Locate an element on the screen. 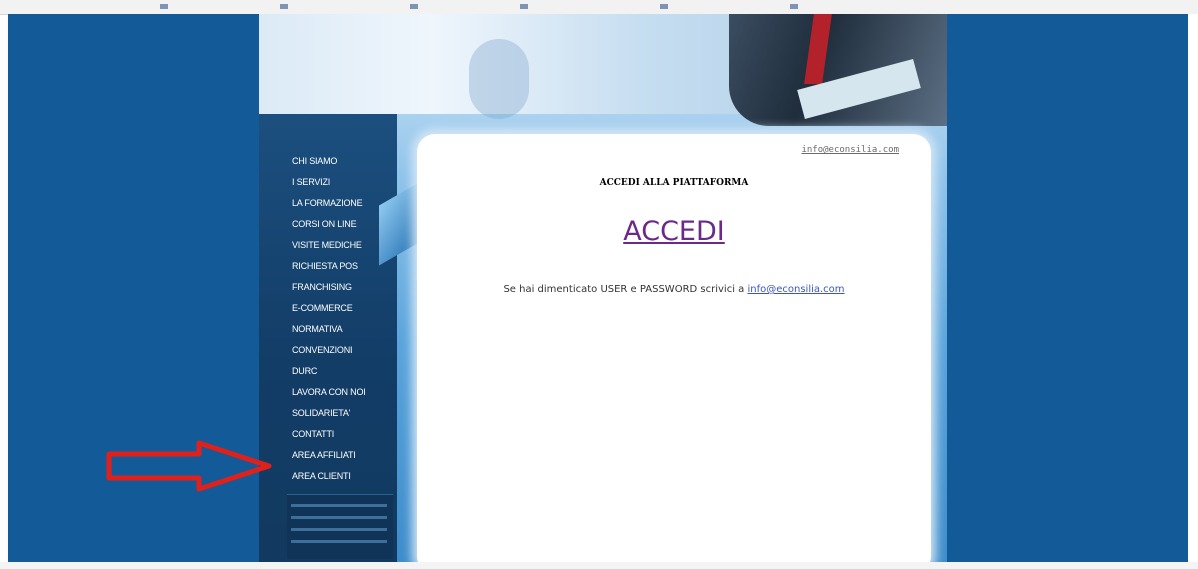  sidebar-item-area-clienti: AREA CLIENTI is located at coordinates (329, 476).